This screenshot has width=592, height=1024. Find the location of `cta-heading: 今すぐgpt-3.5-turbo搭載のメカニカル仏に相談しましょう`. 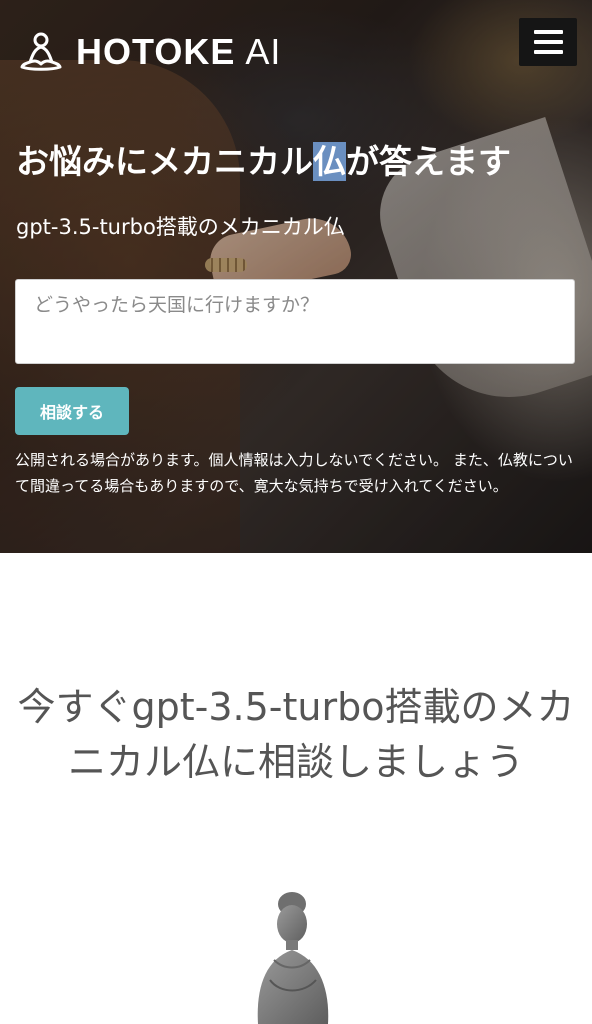

cta-heading: 今すぐgpt-3.5-turbo搭載のメカニカル仏に相談しましょう is located at coordinates (296, 734).